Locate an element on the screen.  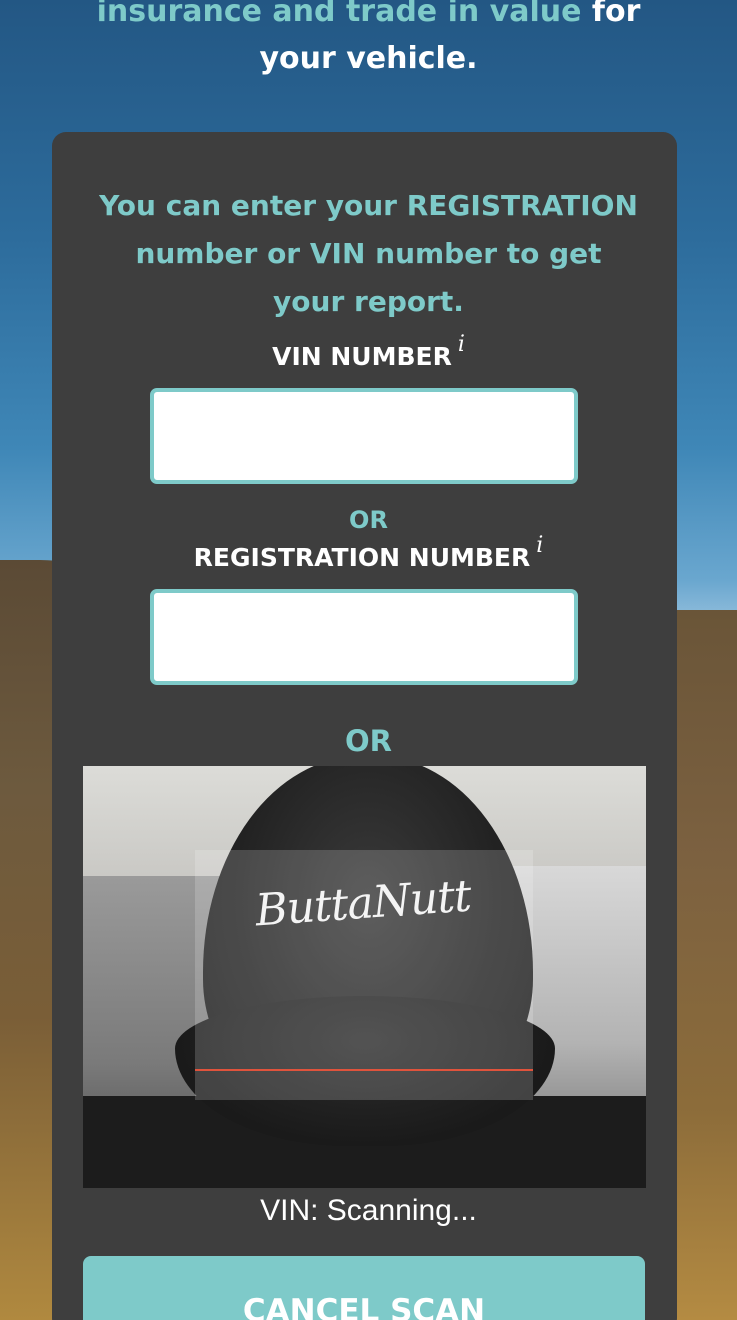
registration-label-text: REGISTRATION NUMBER is located at coordinates (362, 557).